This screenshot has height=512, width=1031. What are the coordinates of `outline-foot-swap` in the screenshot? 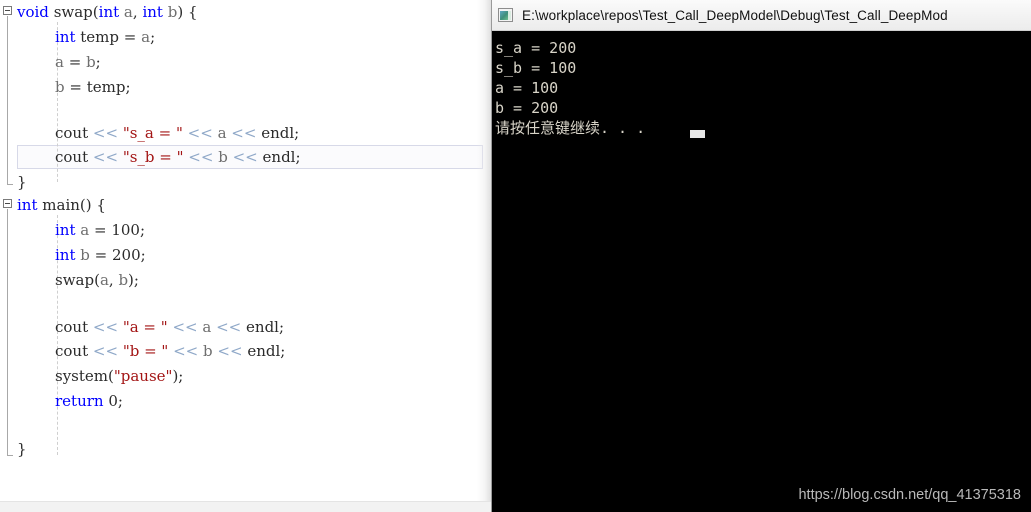 It's located at (10, 184).